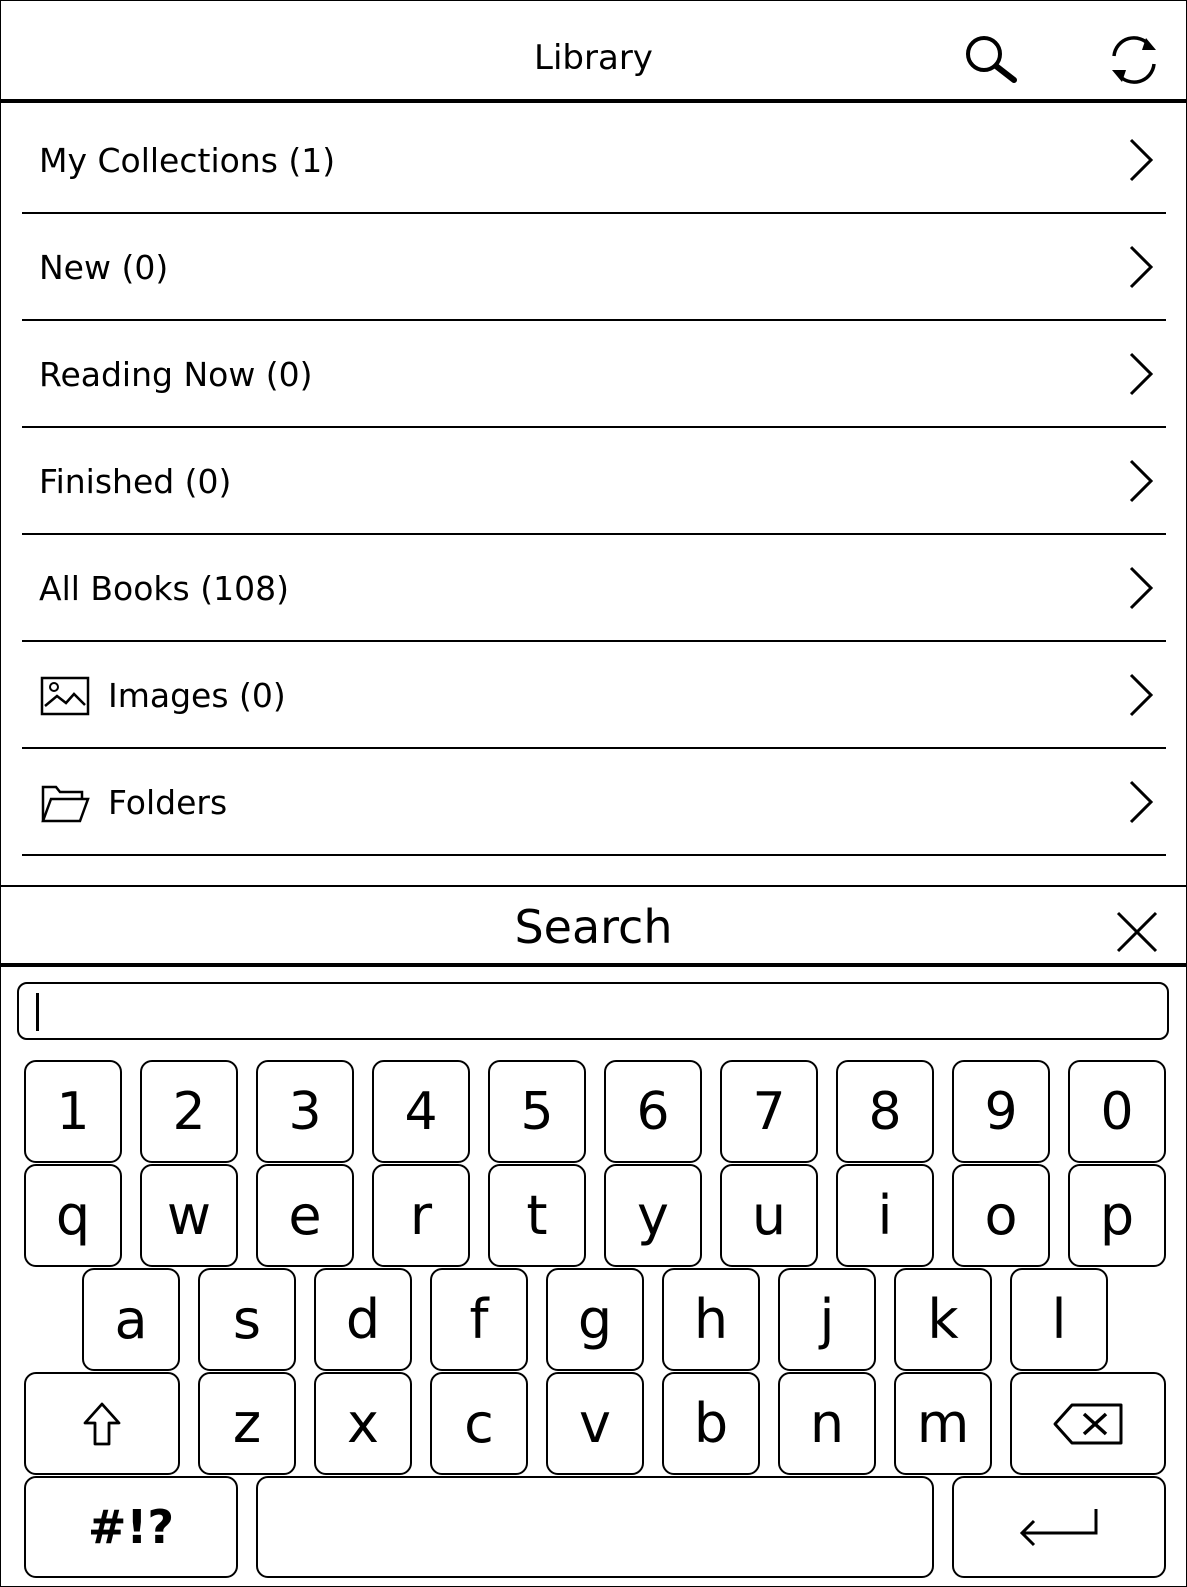  I want to click on library-item-label: Finished (0), so click(135, 481).